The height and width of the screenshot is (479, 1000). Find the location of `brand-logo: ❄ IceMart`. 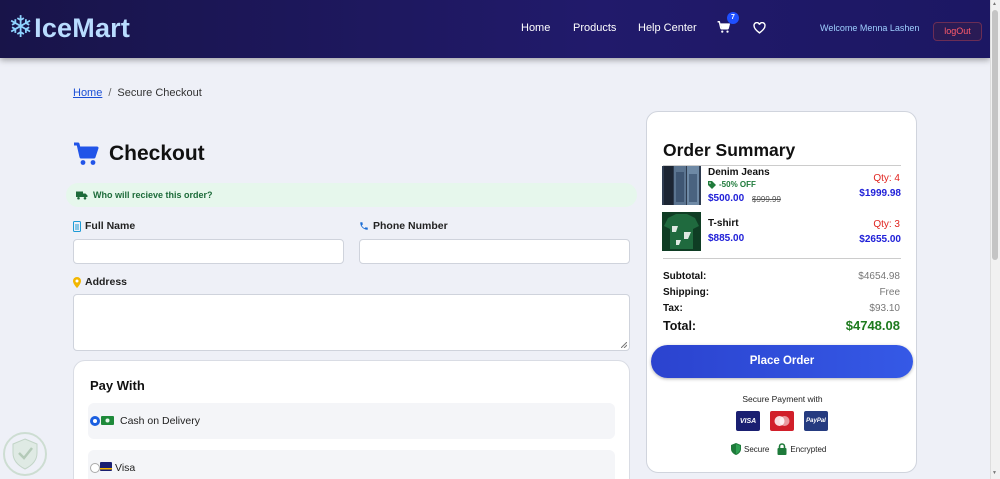

brand-logo: ❄ IceMart is located at coordinates (69, 28).